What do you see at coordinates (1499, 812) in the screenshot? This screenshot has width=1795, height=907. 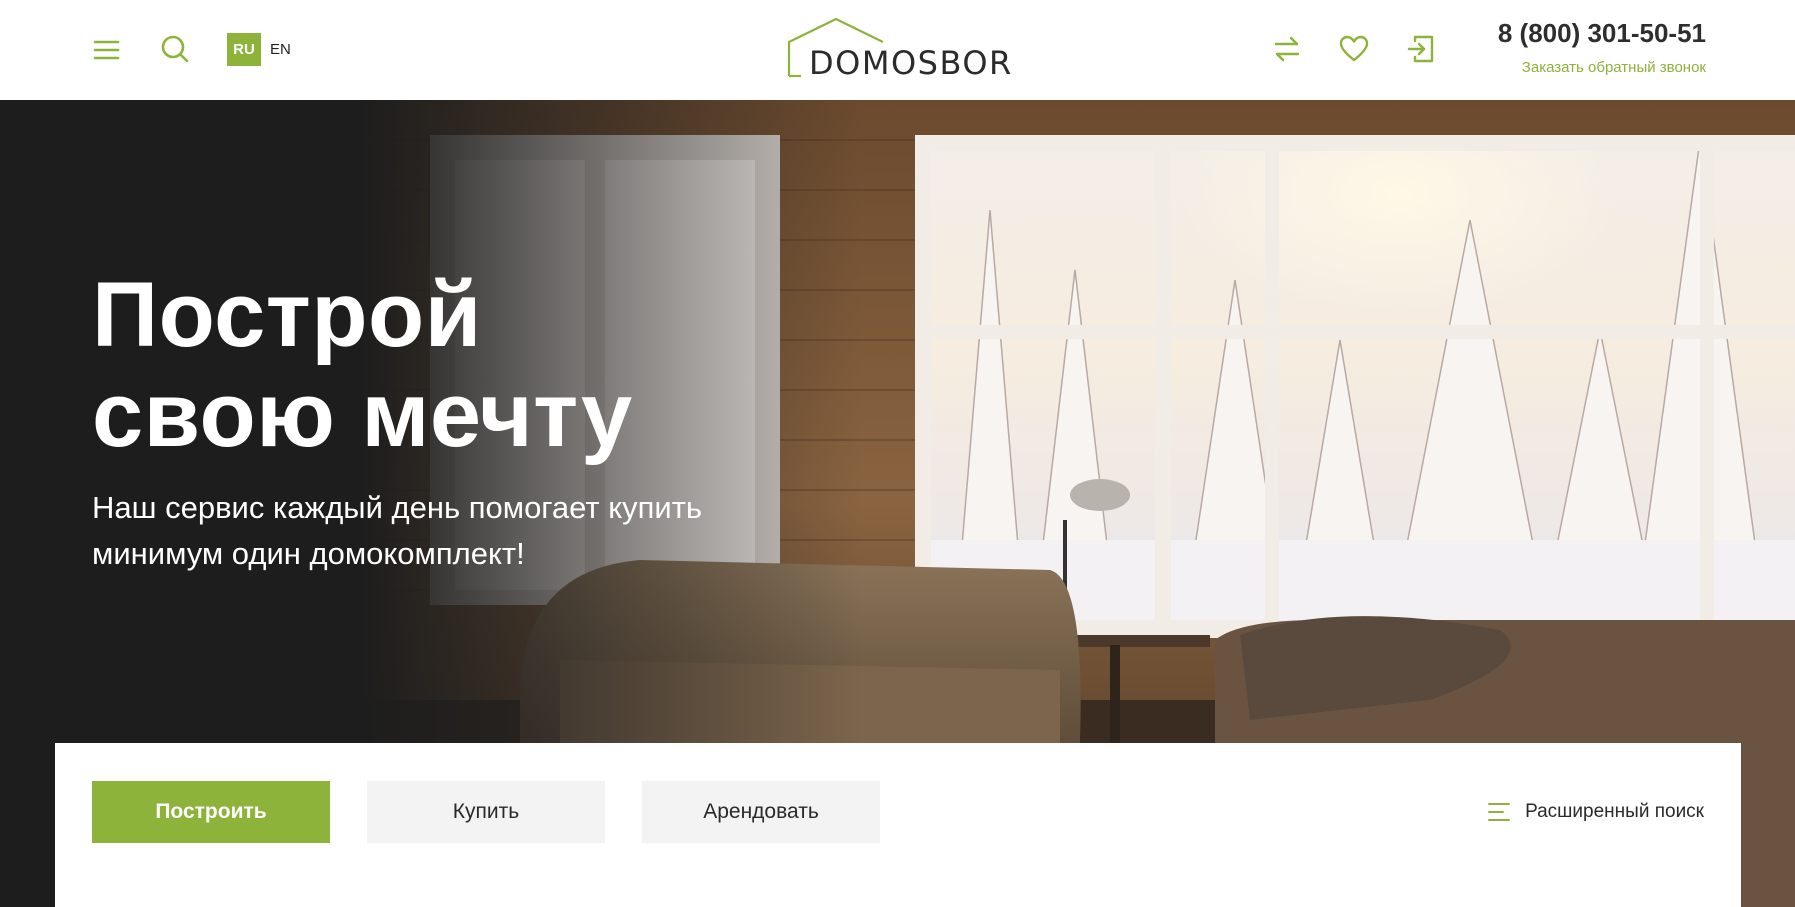 I see `filter-lines-icon` at bounding box center [1499, 812].